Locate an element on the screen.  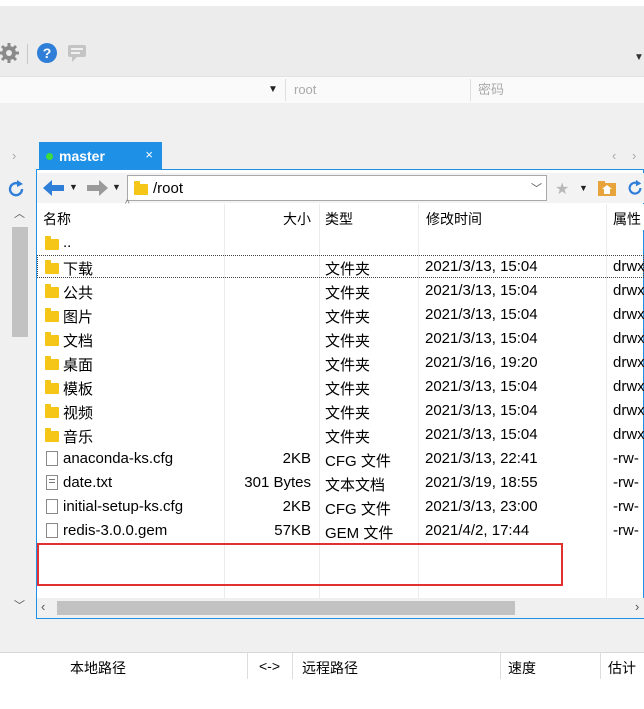
tab-master: master × is located at coordinates (100, 156).